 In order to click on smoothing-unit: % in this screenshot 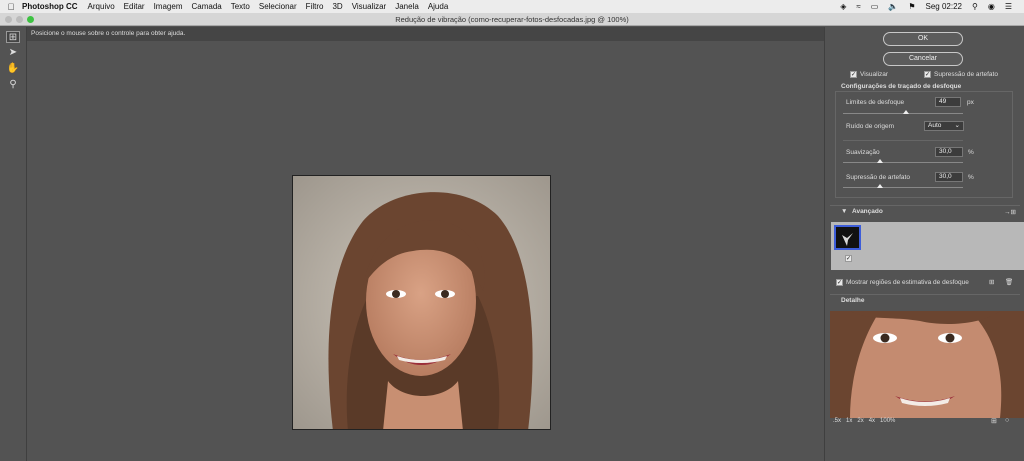, I will do `click(971, 152)`.